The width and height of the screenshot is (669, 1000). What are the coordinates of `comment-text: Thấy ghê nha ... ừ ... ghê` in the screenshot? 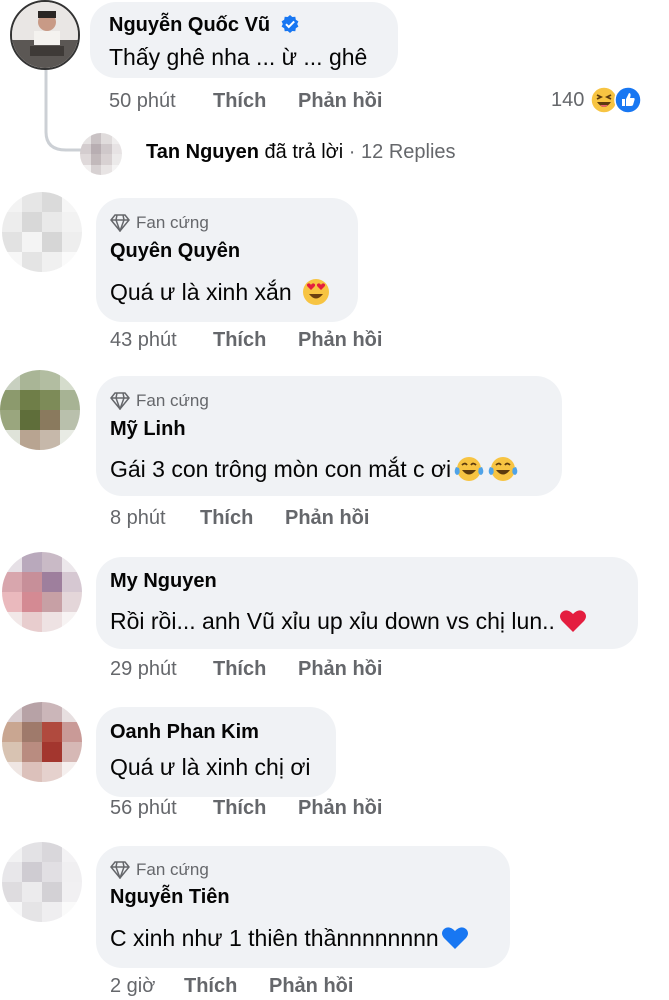 It's located at (238, 57).